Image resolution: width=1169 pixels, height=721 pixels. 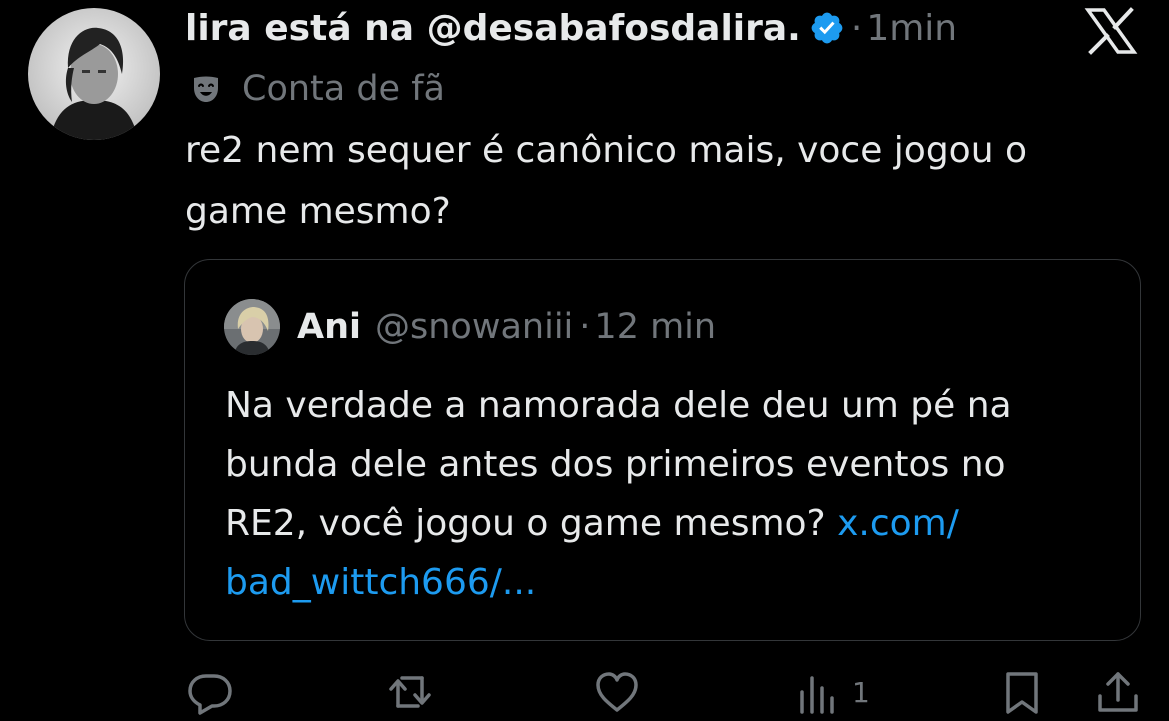 What do you see at coordinates (827, 28) in the screenshot?
I see `verified-badge-icon` at bounding box center [827, 28].